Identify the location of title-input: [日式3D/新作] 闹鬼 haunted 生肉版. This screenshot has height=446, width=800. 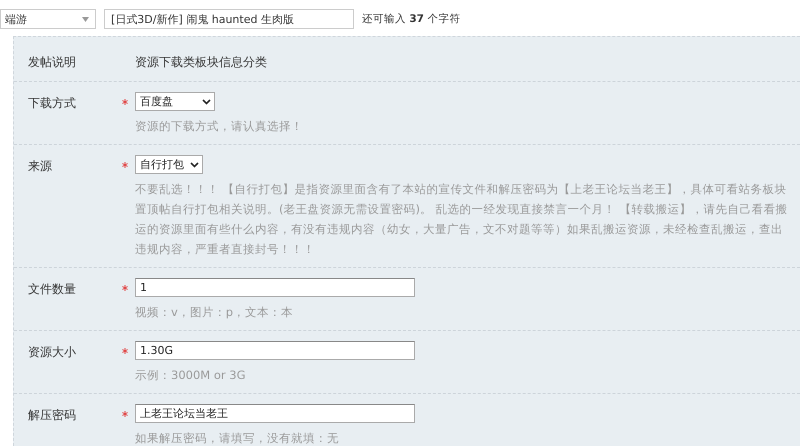
(229, 19).